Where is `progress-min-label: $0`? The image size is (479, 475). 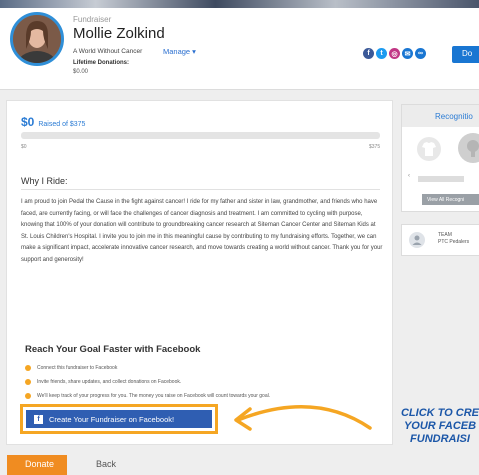
progress-min-label: $0 is located at coordinates (24, 147).